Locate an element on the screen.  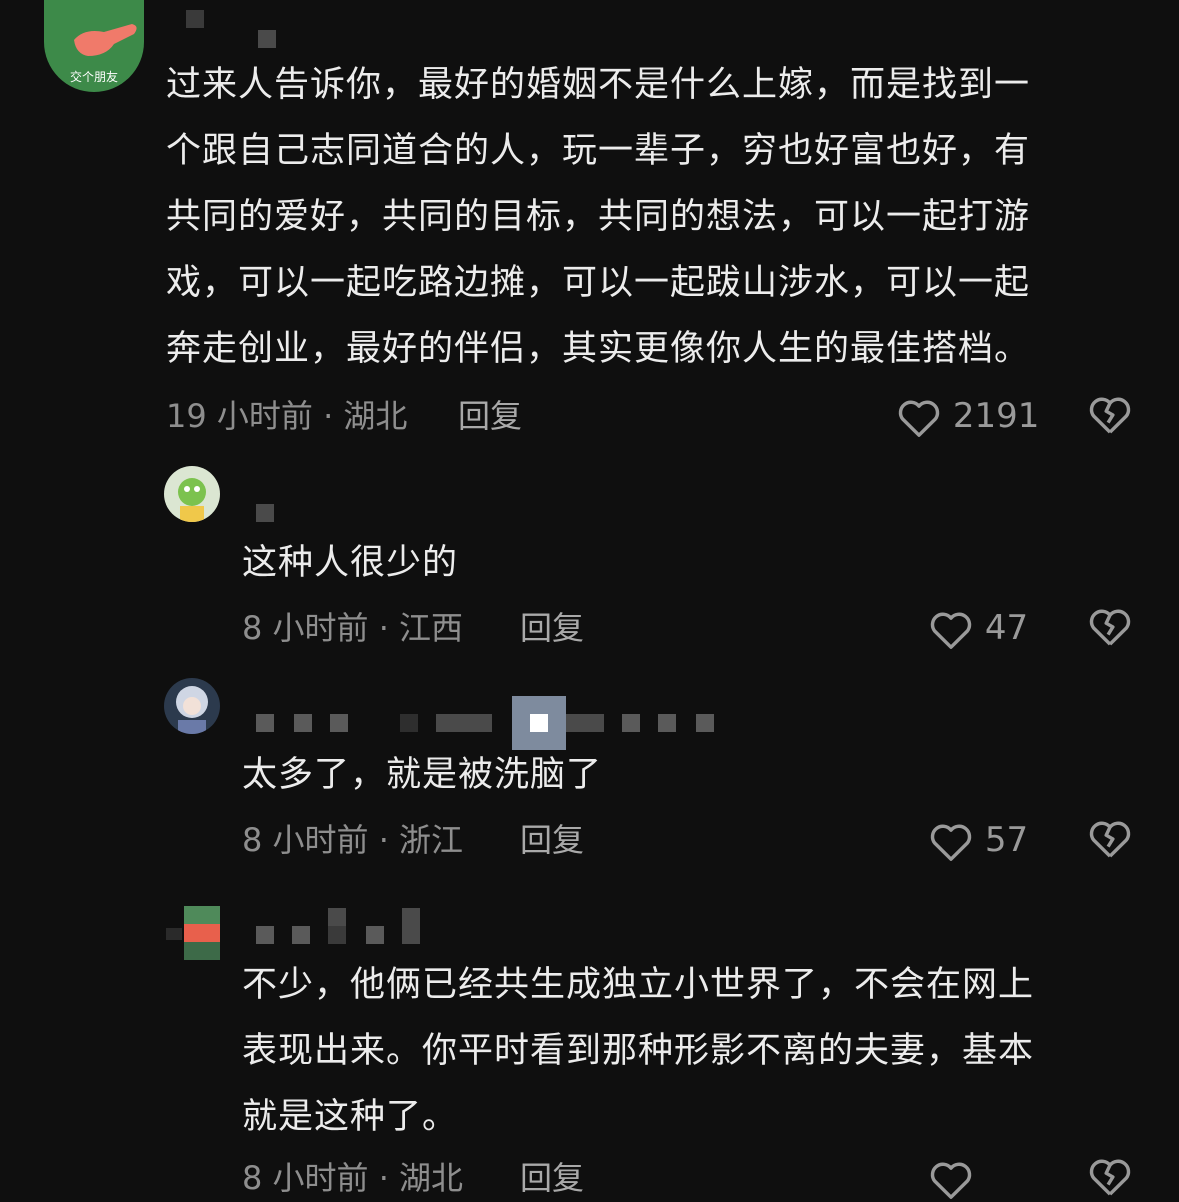
comment-meta: 8 小时前 · 江西 回复 is located at coordinates (452, 628).